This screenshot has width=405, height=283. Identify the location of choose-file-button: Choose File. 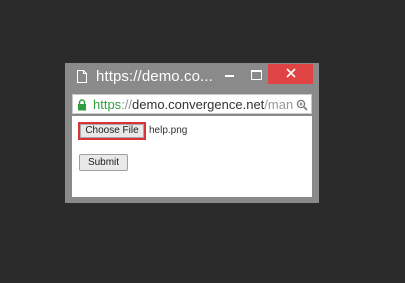
(112, 131).